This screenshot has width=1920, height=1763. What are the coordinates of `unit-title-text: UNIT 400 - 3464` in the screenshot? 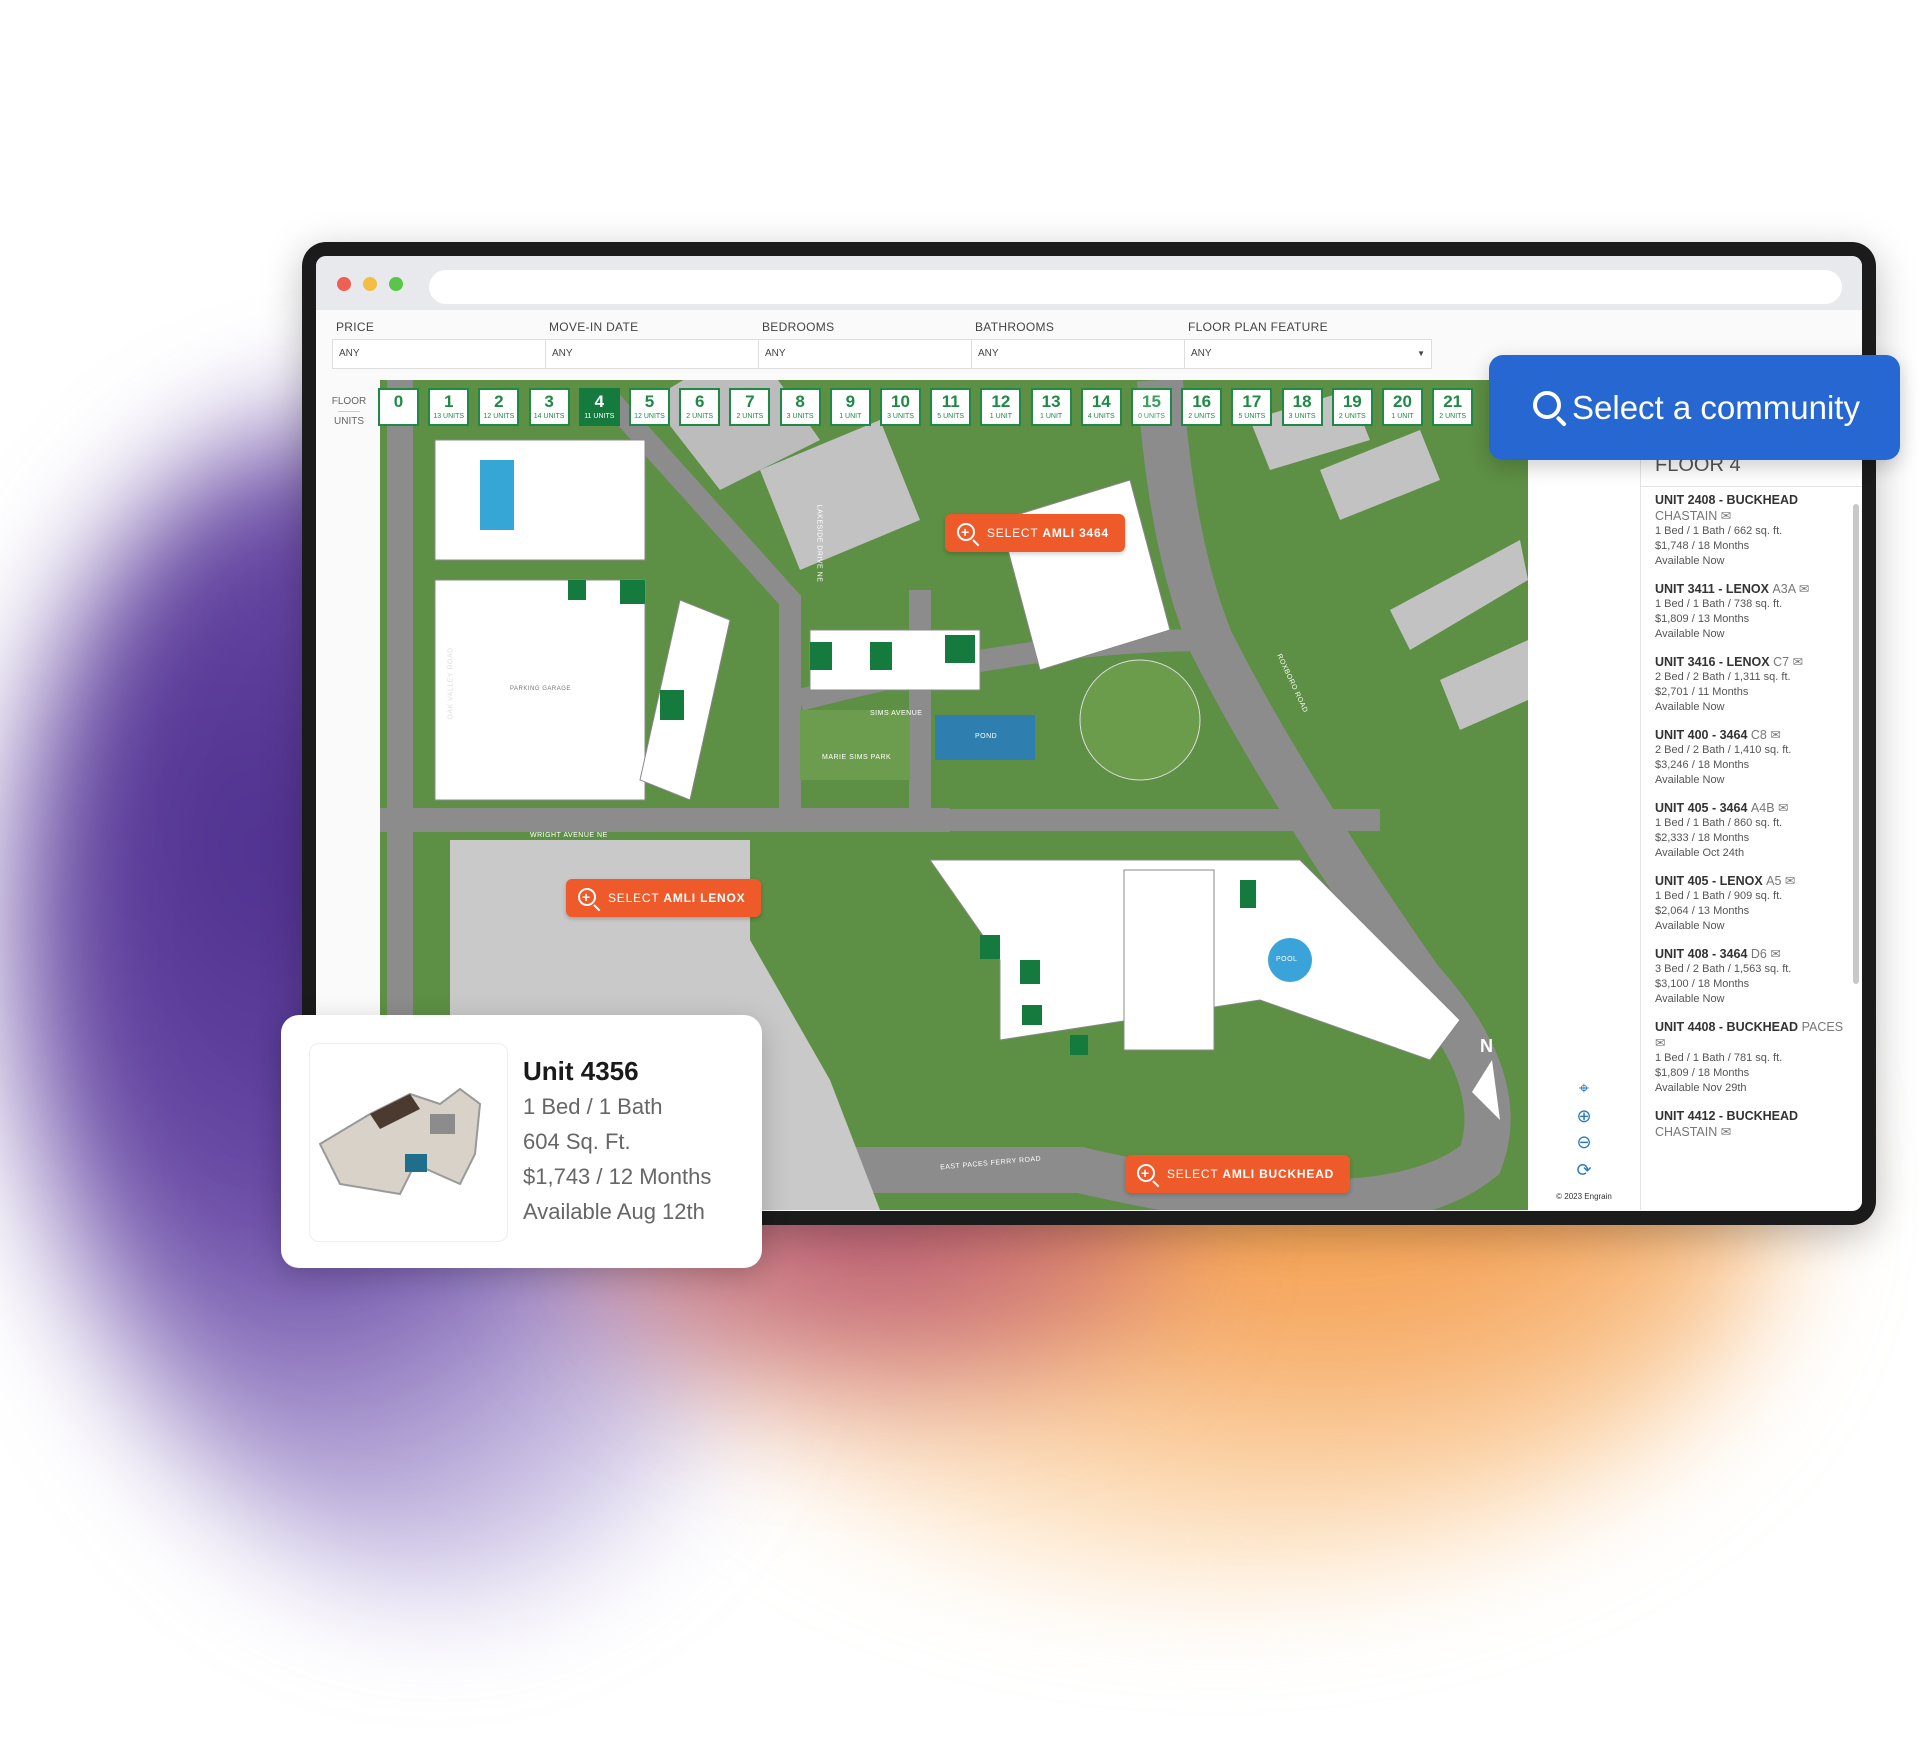 It's located at (1701, 735).